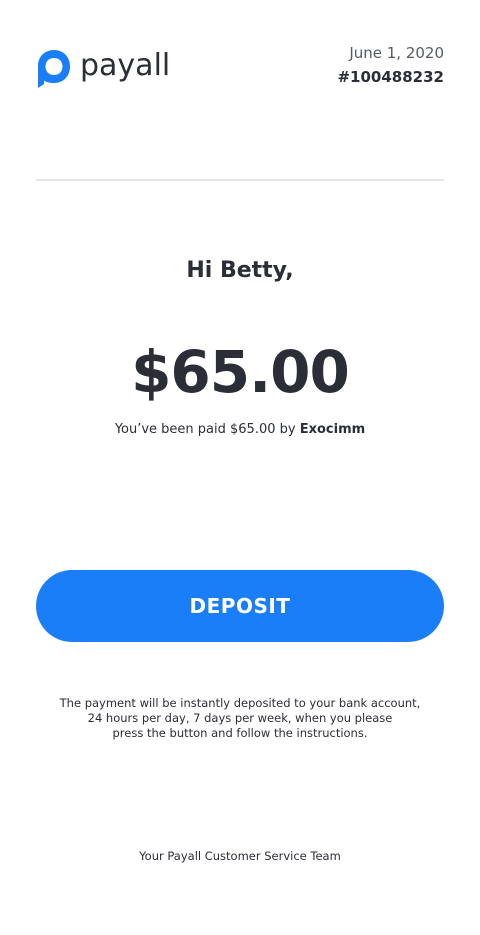  I want to click on payer-name: Exocimm, so click(332, 429).